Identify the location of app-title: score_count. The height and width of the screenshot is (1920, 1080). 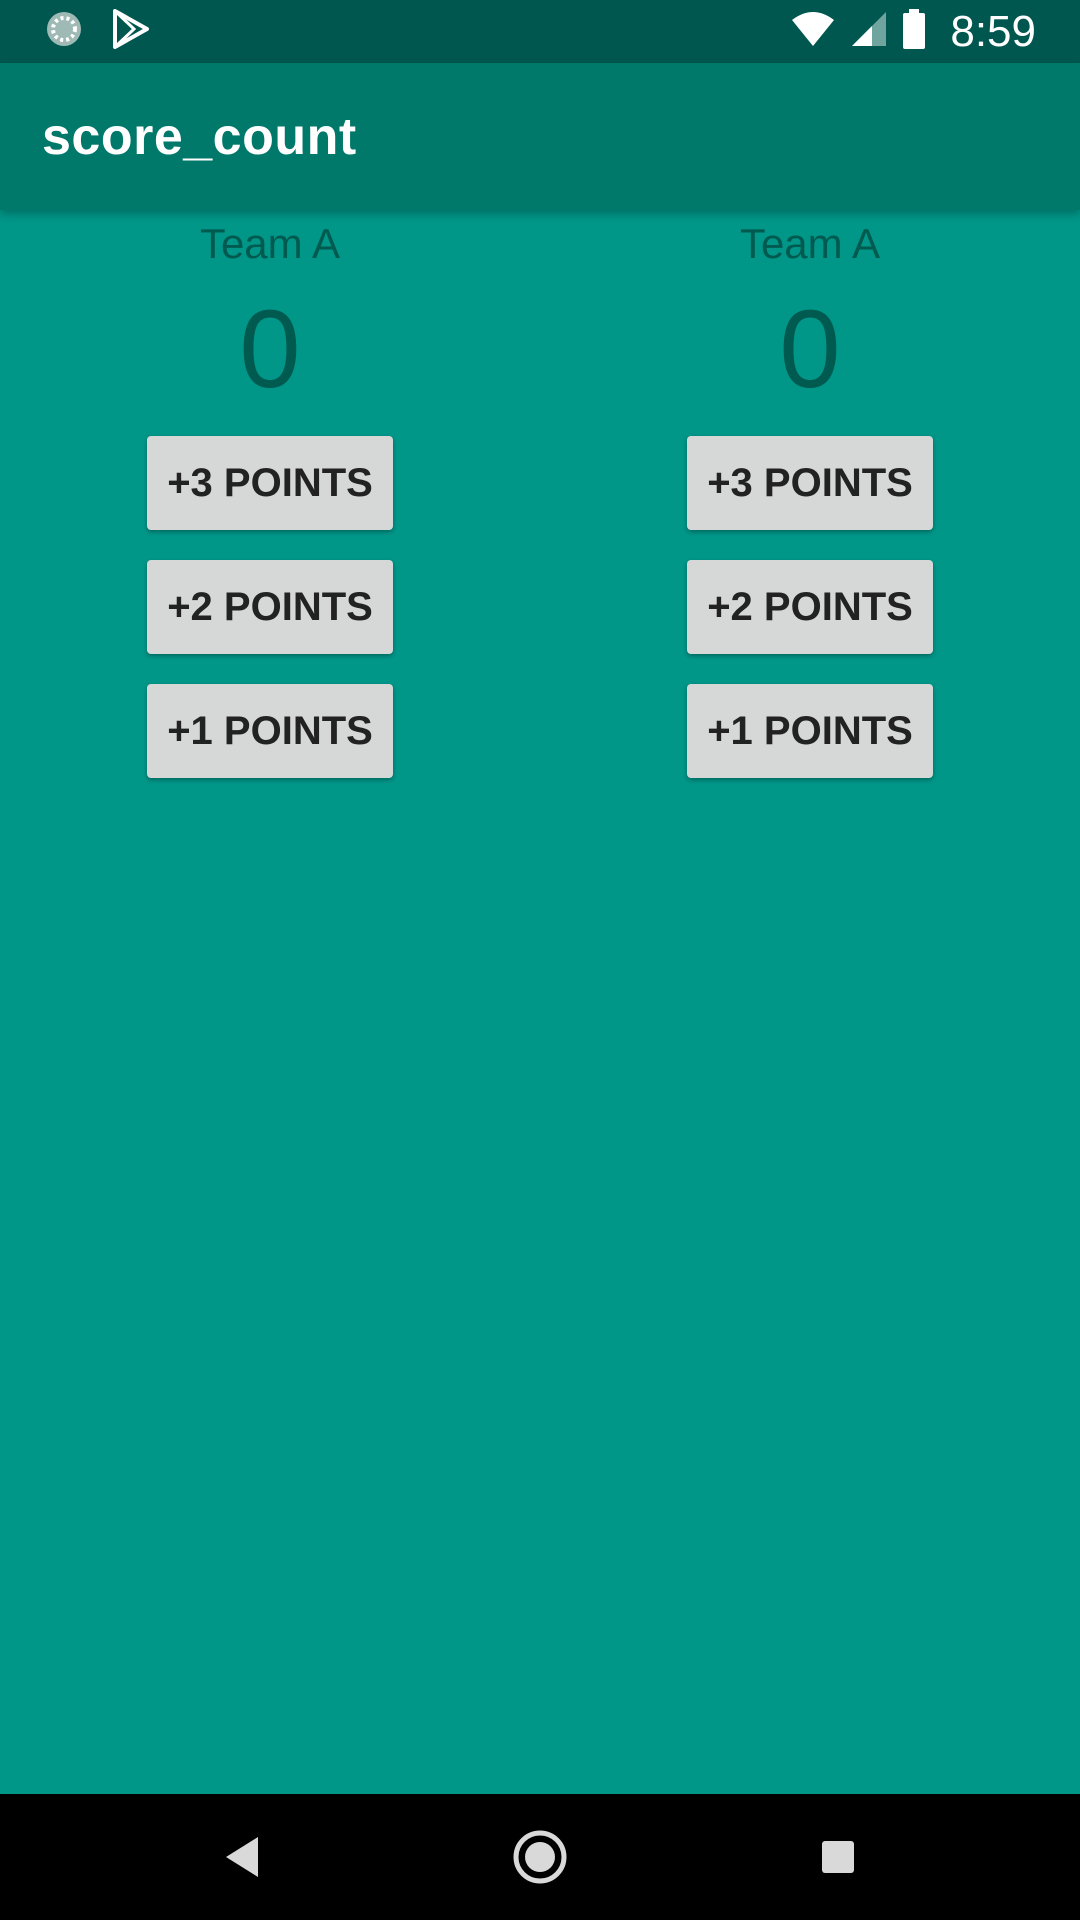
(199, 137).